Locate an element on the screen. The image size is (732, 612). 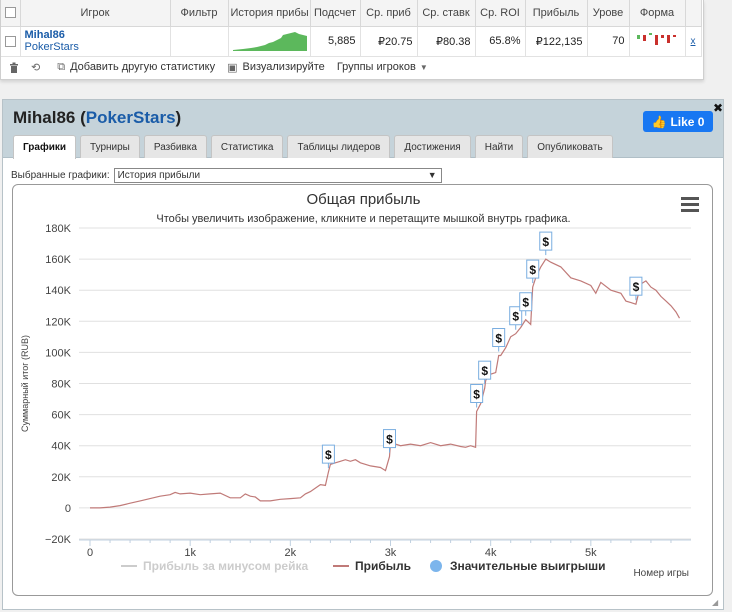
profit-cell: ₽122,135 is located at coordinates (556, 41).